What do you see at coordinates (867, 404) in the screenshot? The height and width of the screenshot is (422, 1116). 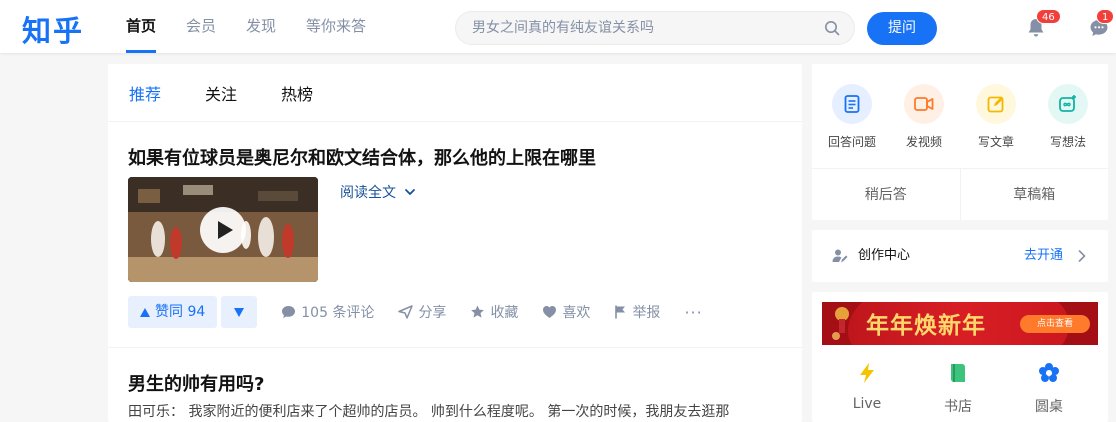 I see `shortcut-live-label: Live` at bounding box center [867, 404].